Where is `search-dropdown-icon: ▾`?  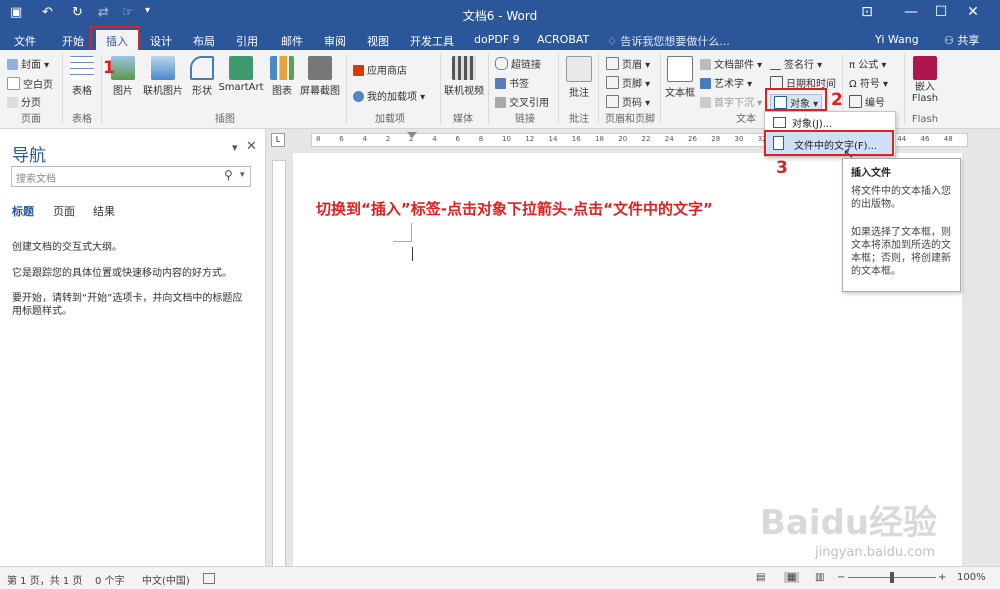 search-dropdown-icon: ▾ is located at coordinates (242, 175).